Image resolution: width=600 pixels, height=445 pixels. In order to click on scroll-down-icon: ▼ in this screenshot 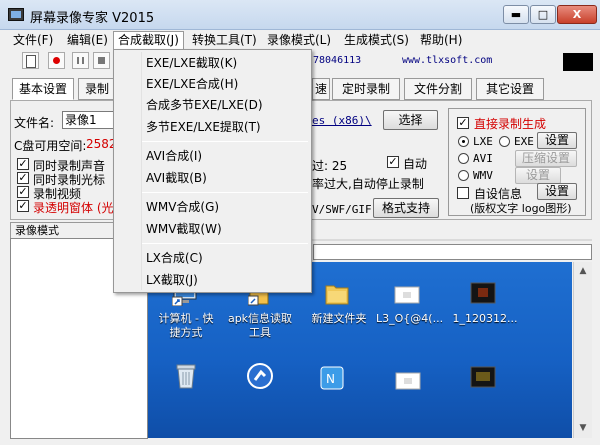, I will do `click(583, 428)`.